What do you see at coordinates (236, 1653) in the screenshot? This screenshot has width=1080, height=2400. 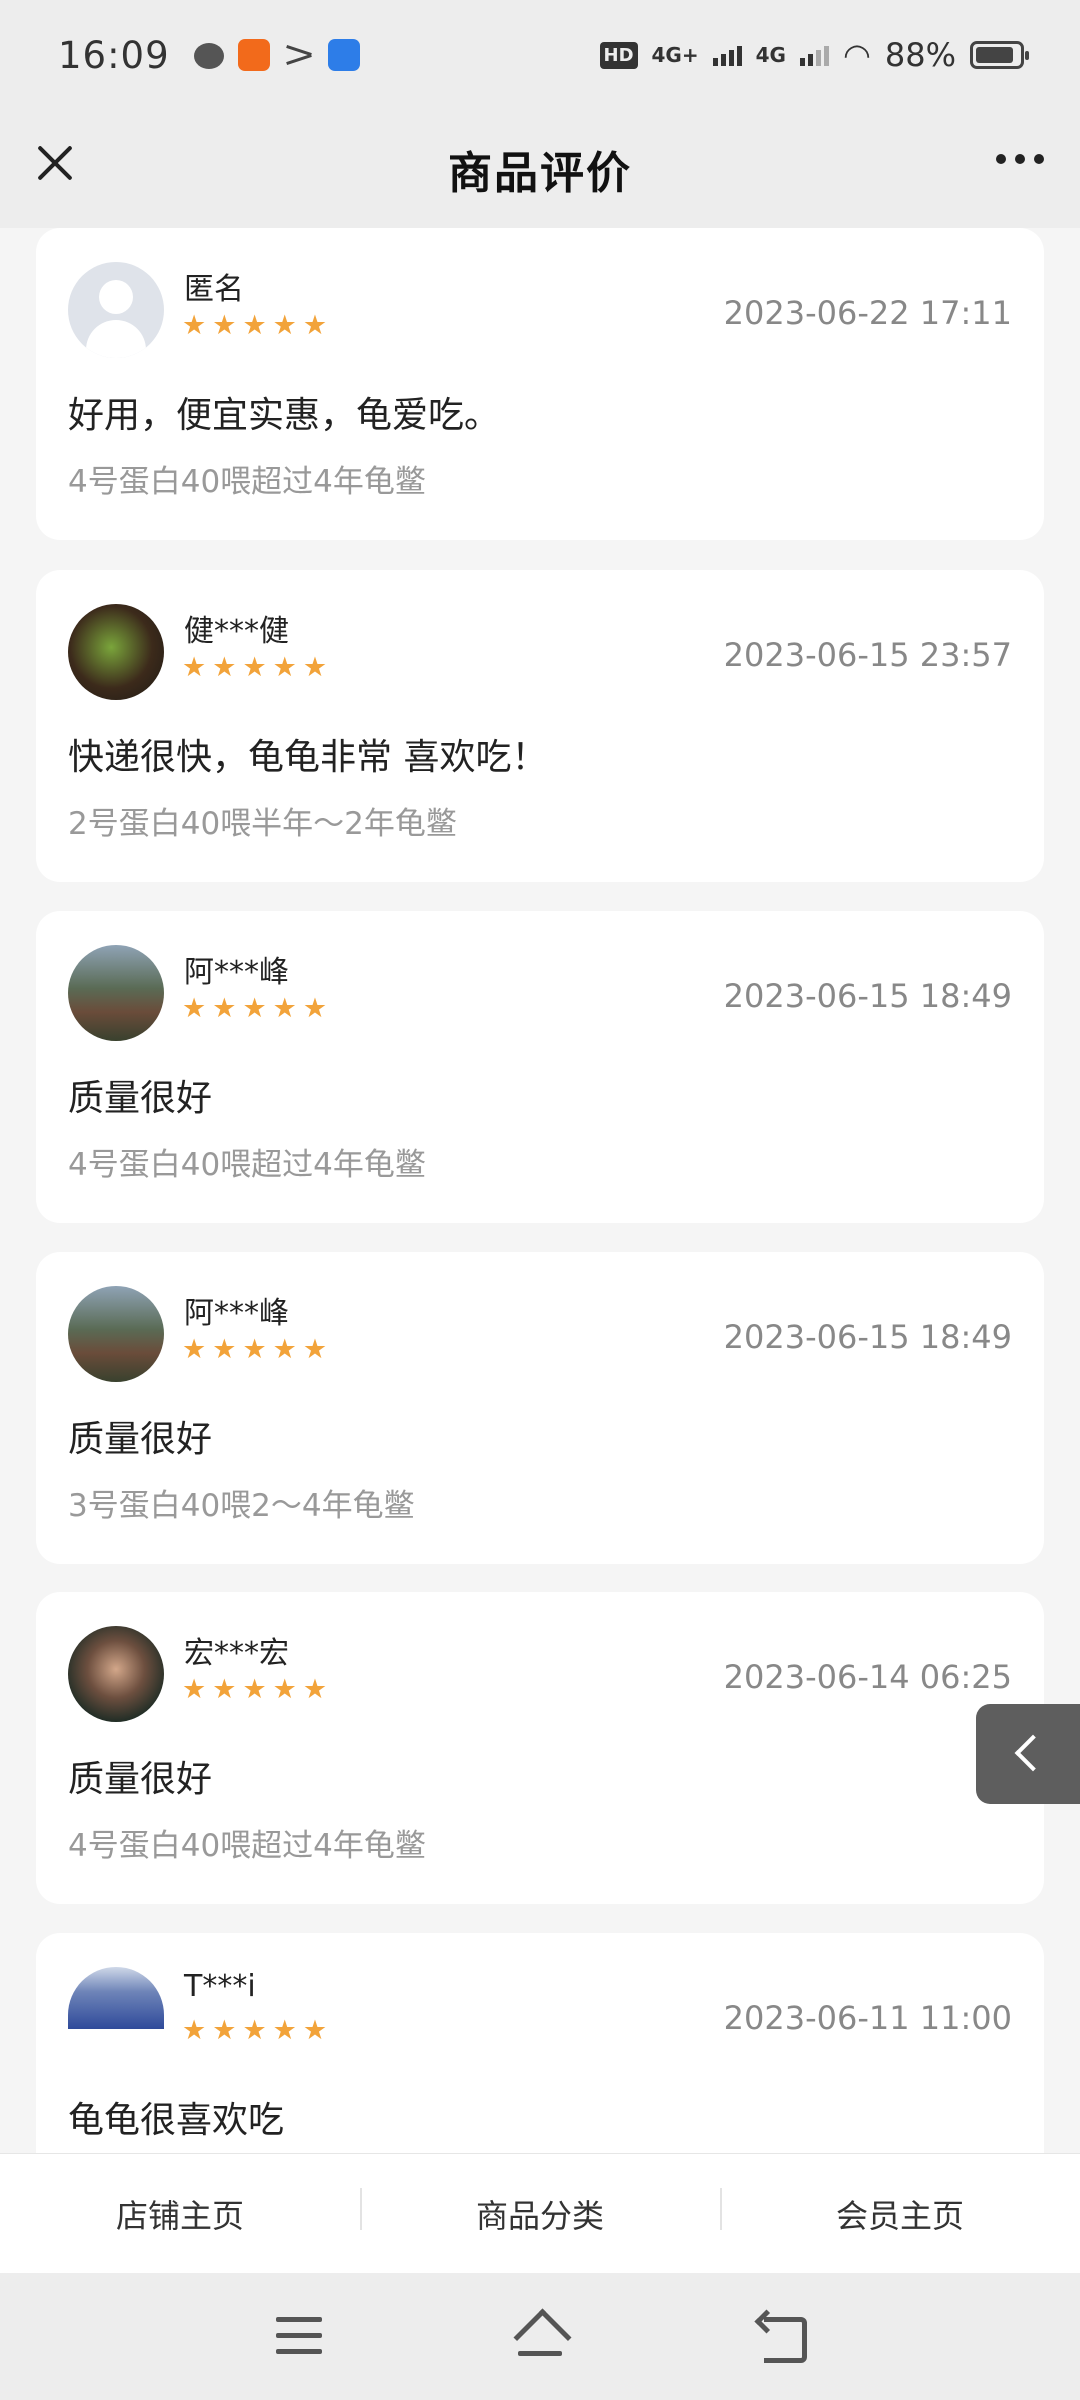 I see `reviewer-name: 宏***宏` at bounding box center [236, 1653].